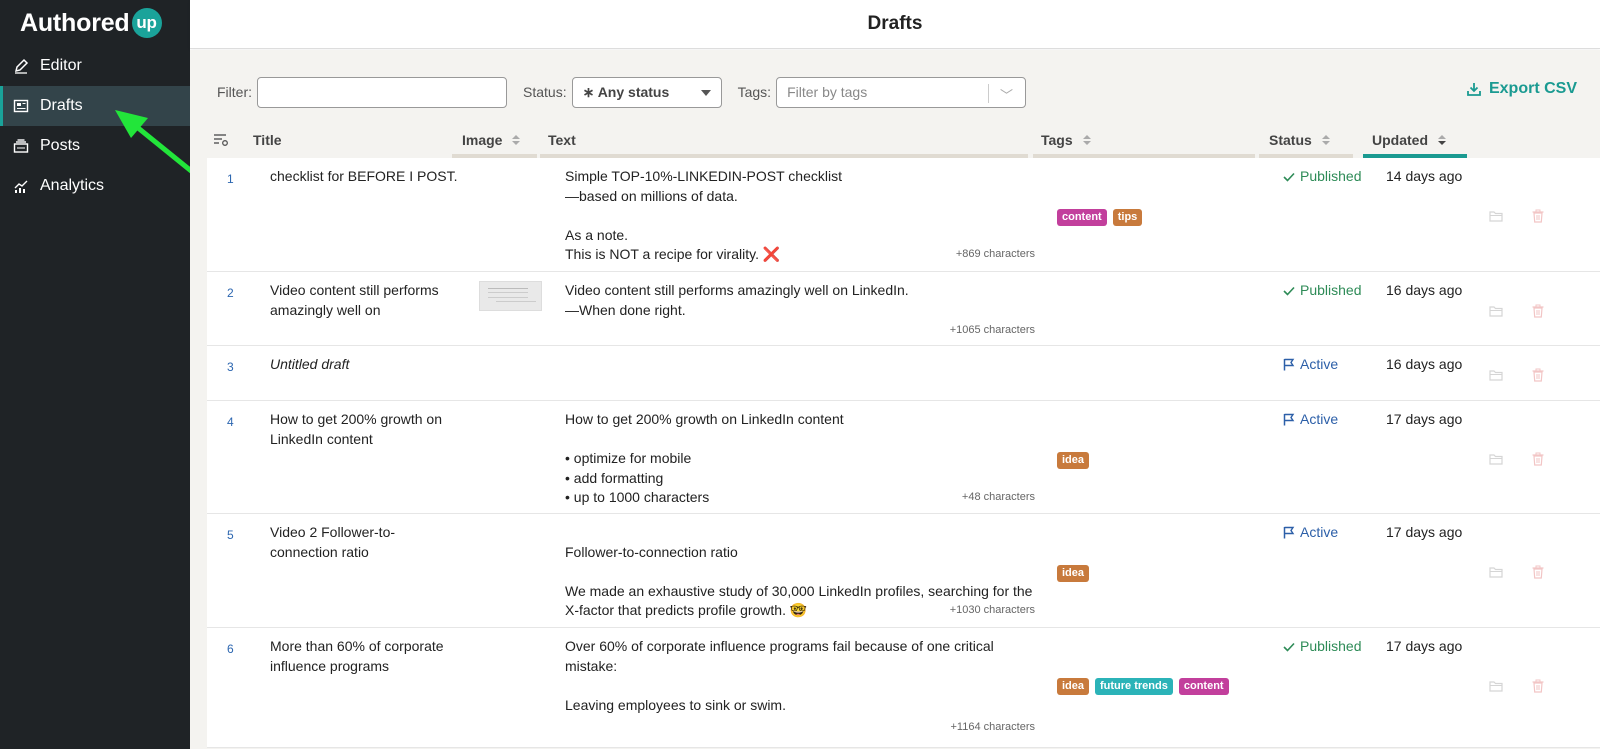  Describe the element at coordinates (95, 66) in the screenshot. I see `sidebar-item-editor: Editor` at that location.